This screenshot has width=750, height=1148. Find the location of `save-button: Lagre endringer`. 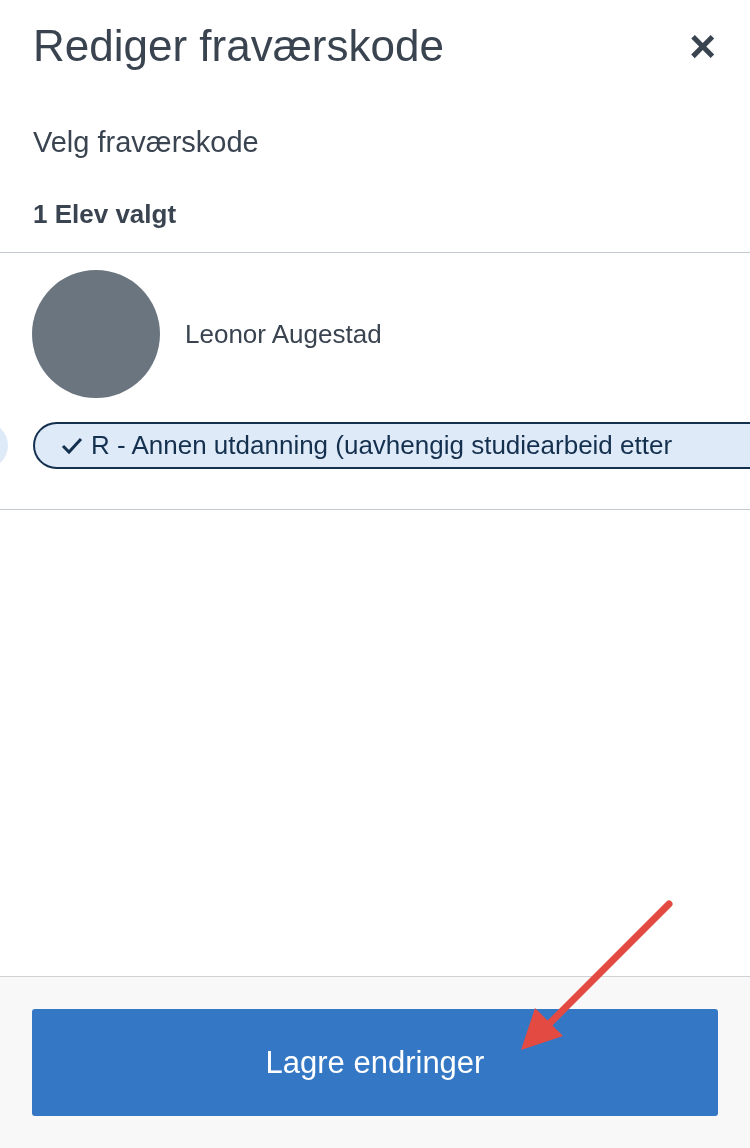

save-button: Lagre endringer is located at coordinates (375, 1062).